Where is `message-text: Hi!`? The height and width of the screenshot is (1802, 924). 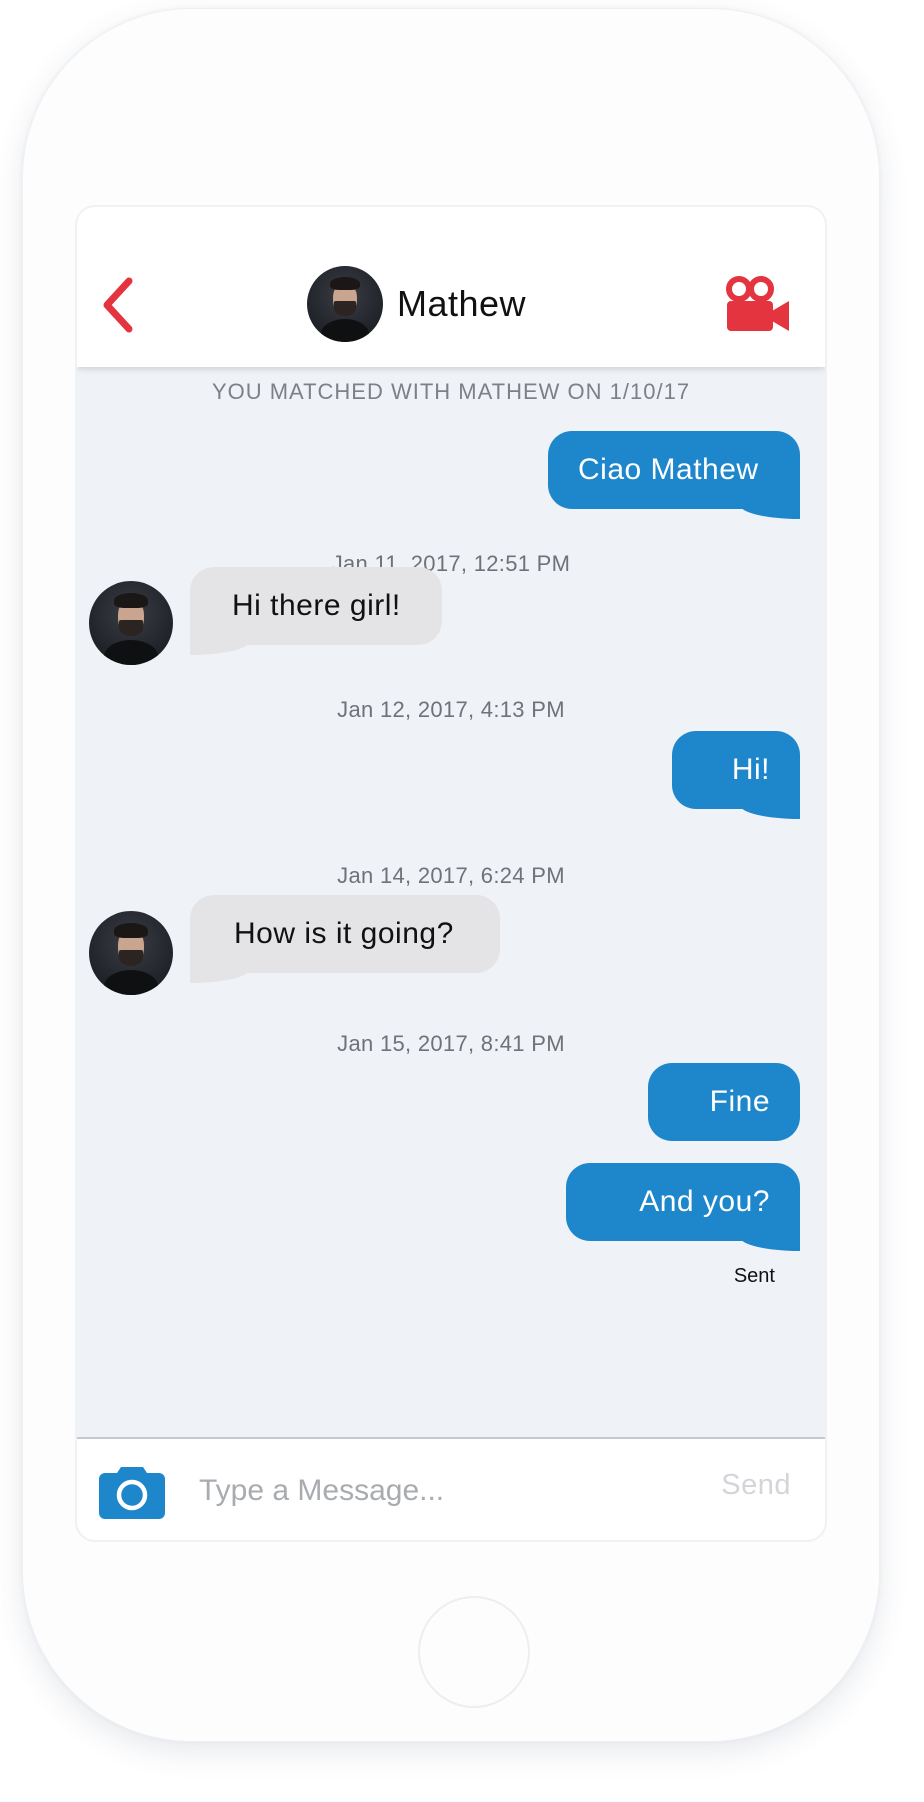 message-text: Hi! is located at coordinates (750, 769).